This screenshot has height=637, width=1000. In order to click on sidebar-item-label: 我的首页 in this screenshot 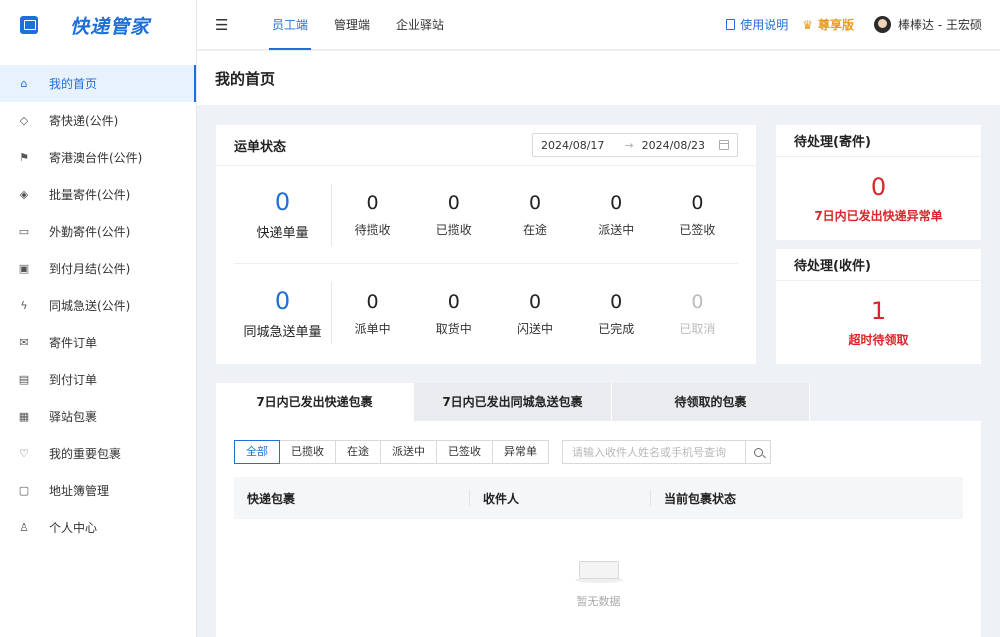, I will do `click(73, 84)`.